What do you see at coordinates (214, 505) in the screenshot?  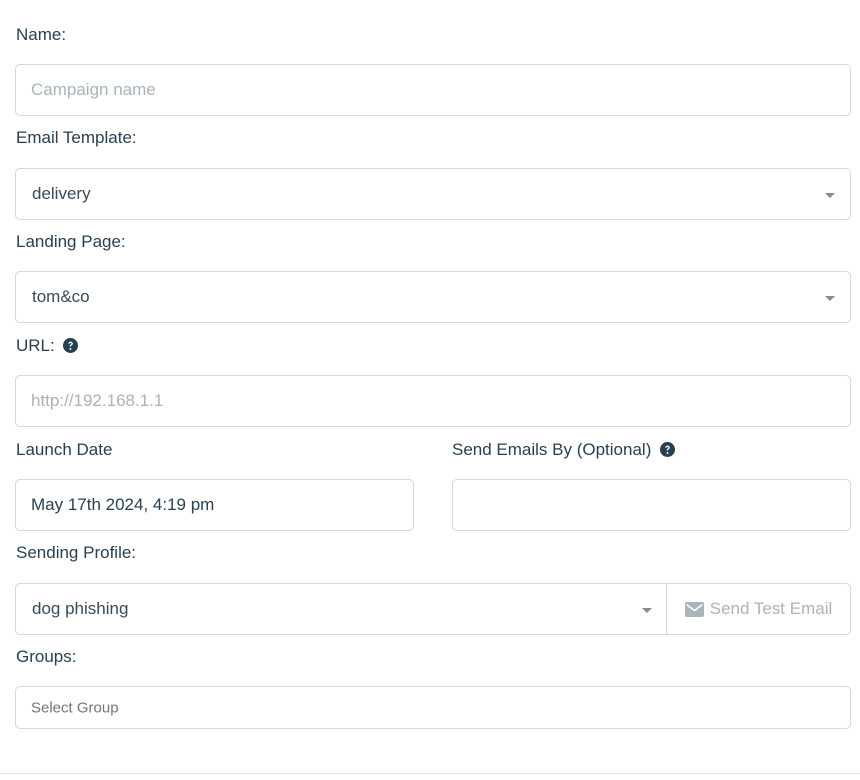 I see `launch-date-input` at bounding box center [214, 505].